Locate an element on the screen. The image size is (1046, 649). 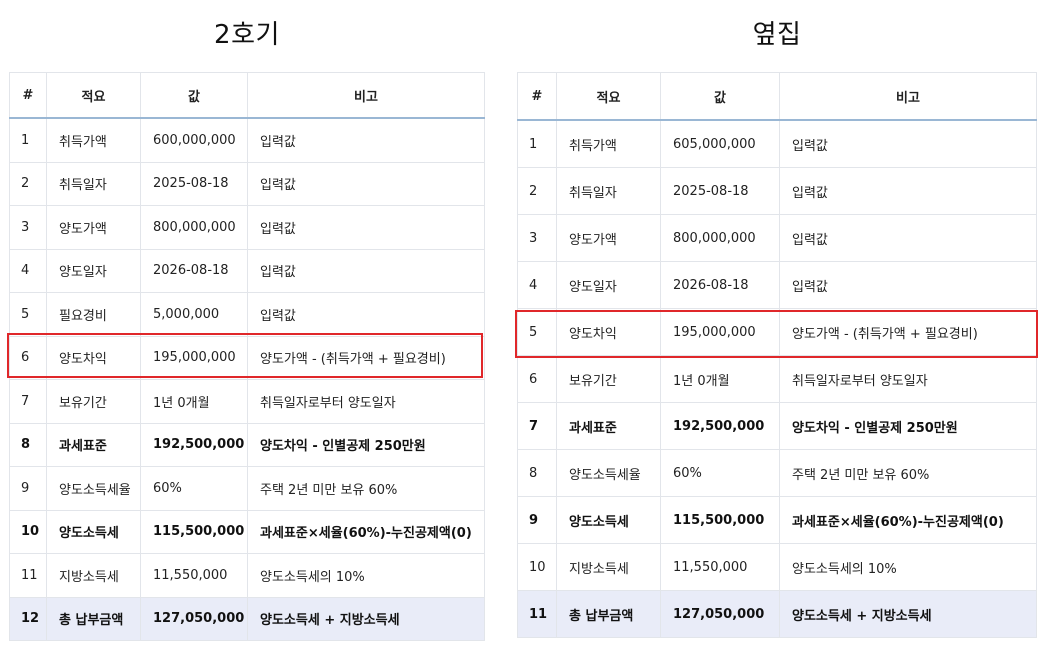
row-value: 5,000,000 is located at coordinates (194, 314).